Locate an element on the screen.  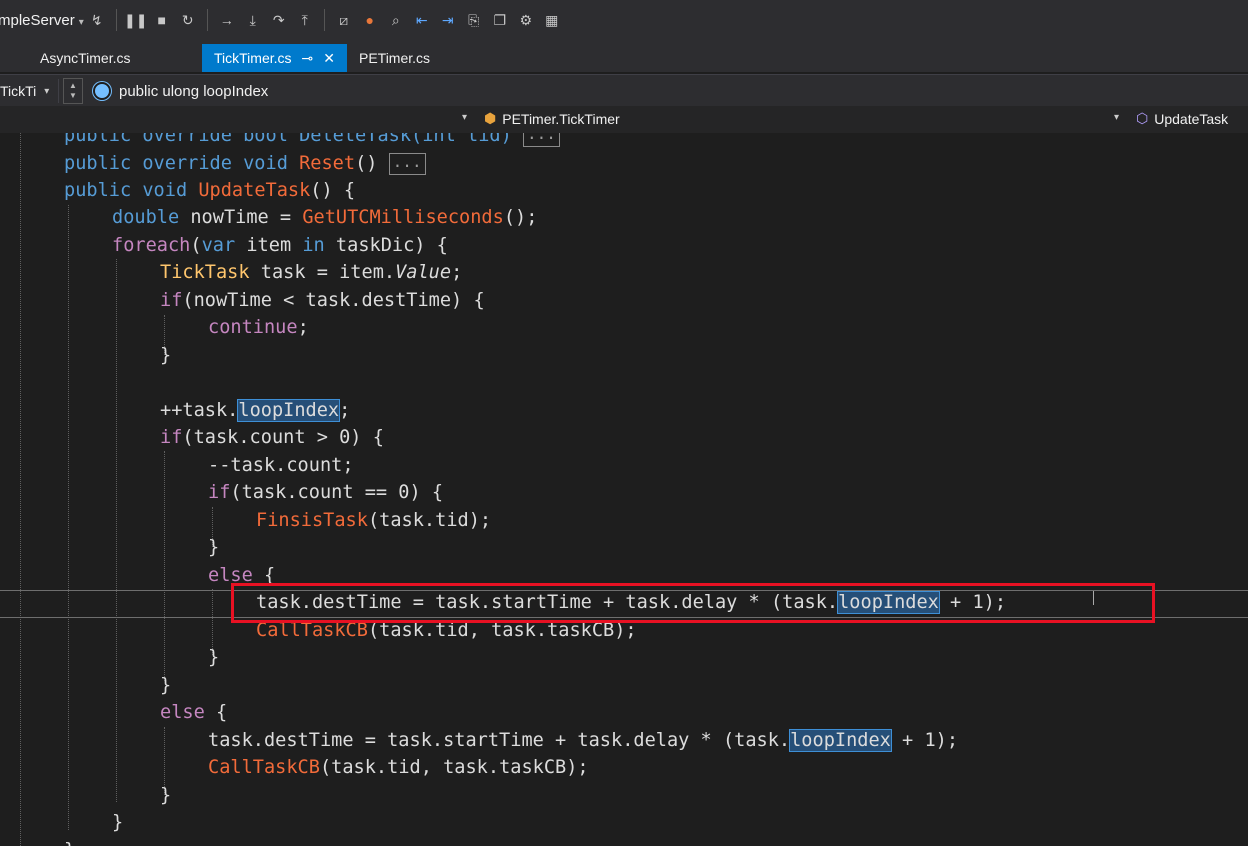
code-token: TickTask is located at coordinates (205, 272).